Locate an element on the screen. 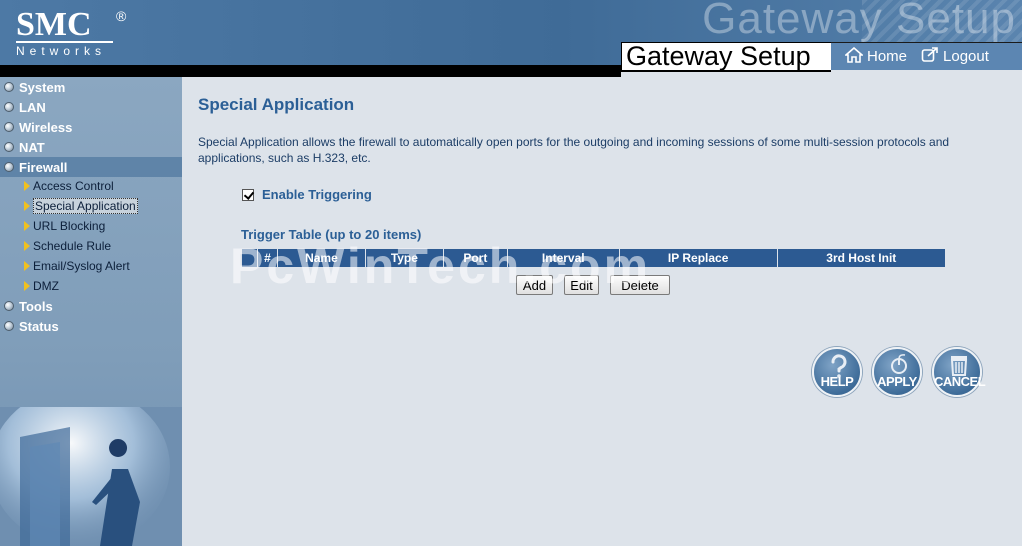 The width and height of the screenshot is (1022, 546). column-header-type: Type is located at coordinates (404, 258).